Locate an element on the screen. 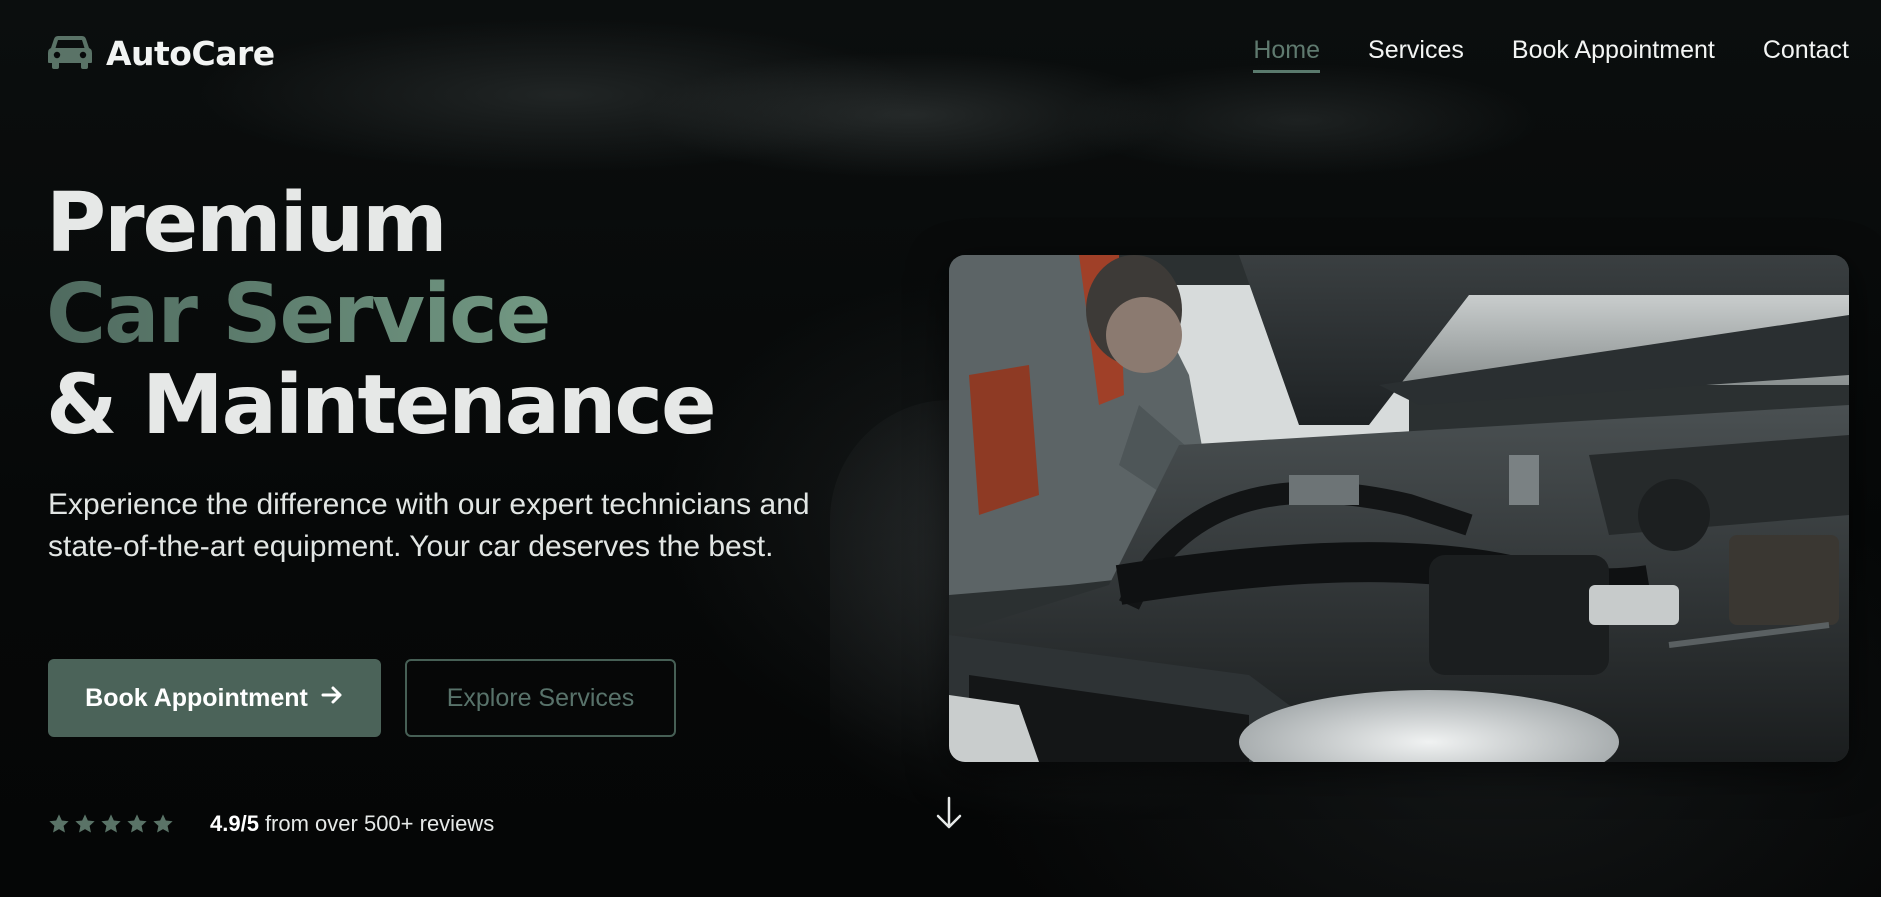  nav-book-appointment: Book Appointment is located at coordinates (1613, 54).